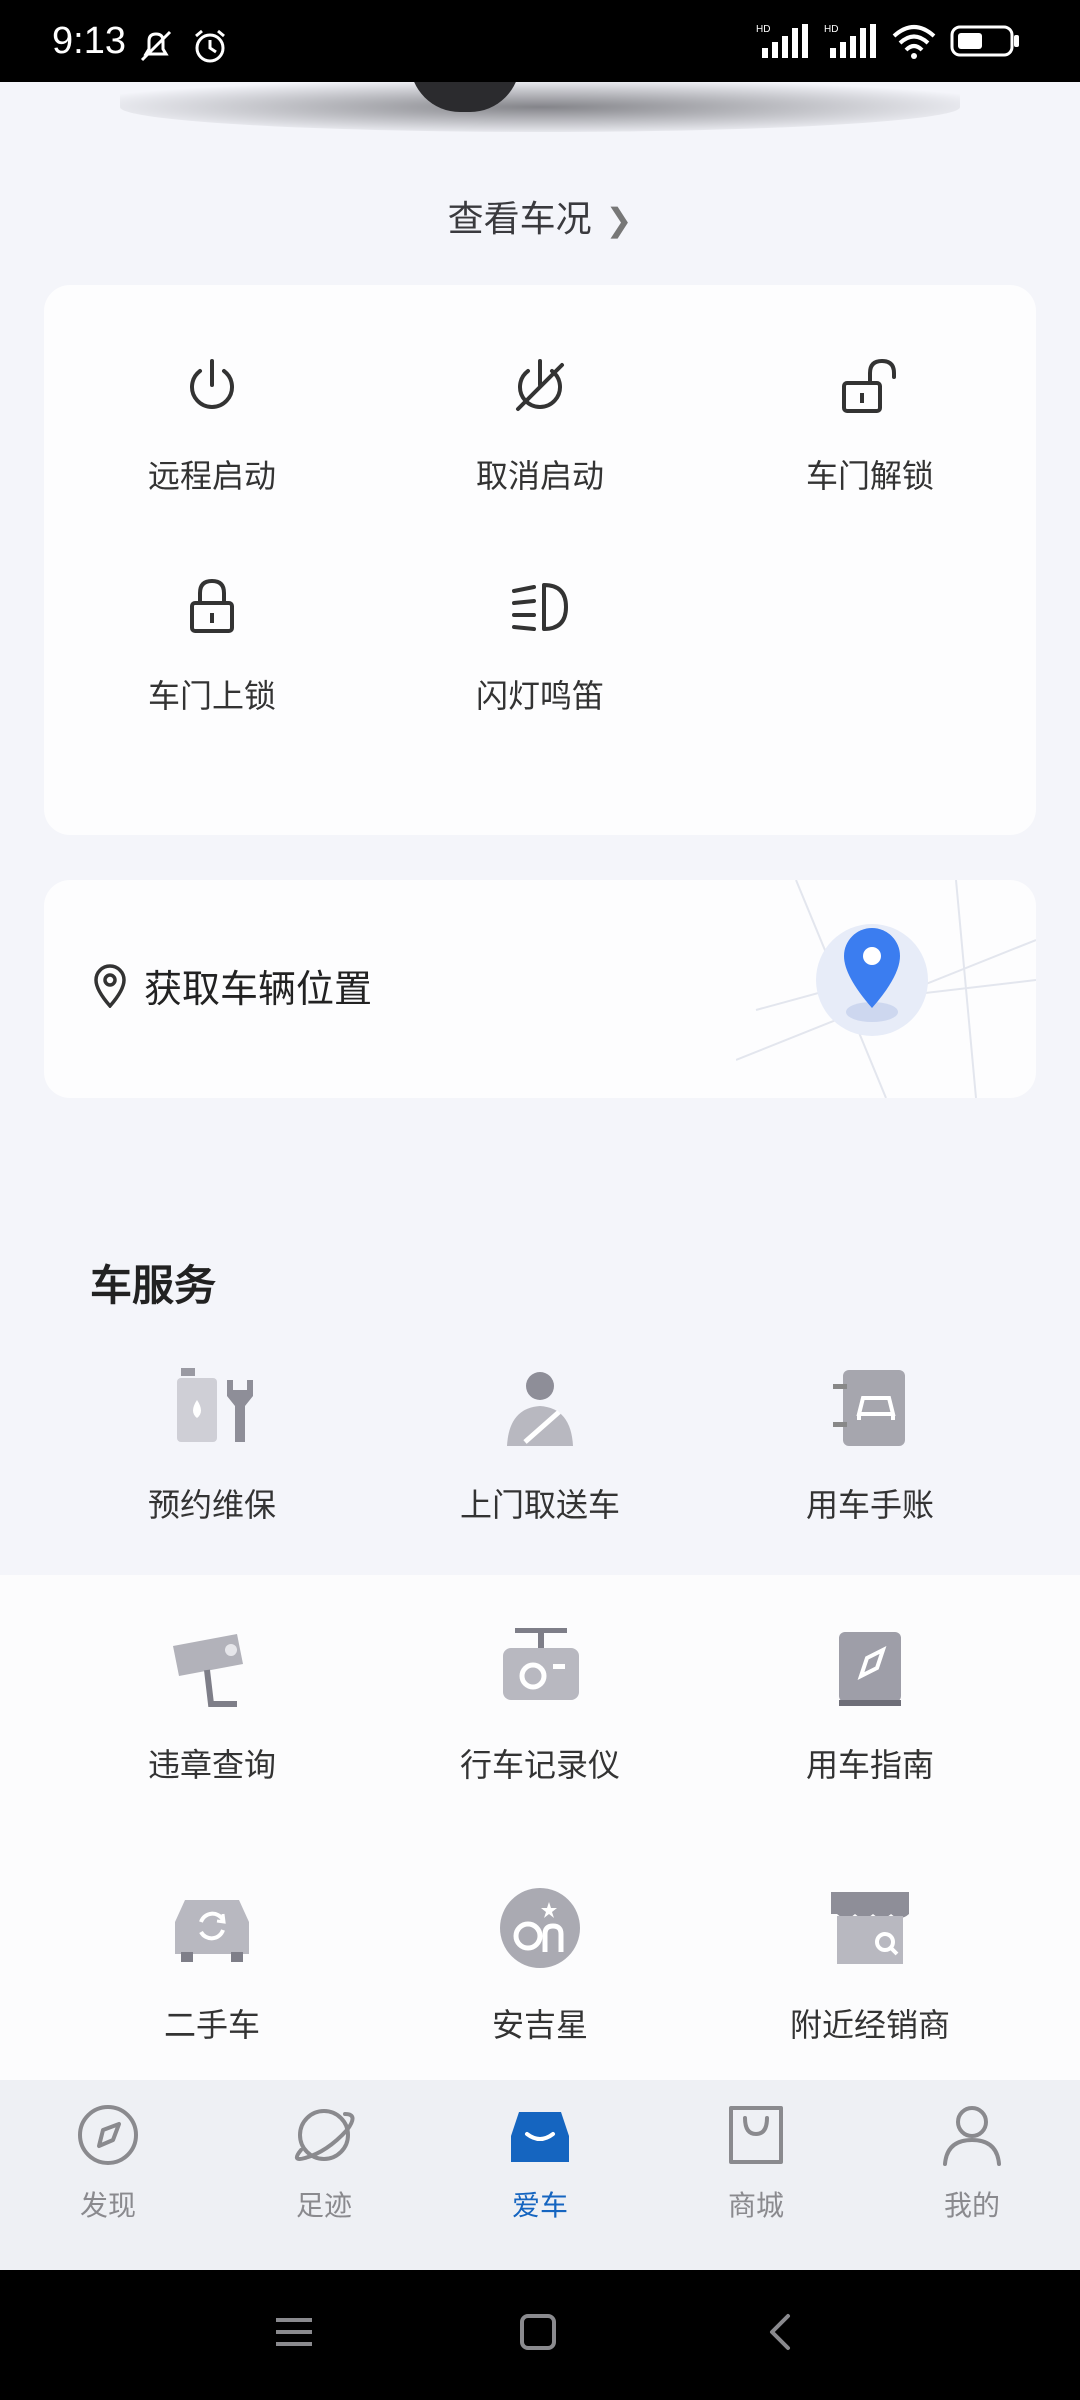 The height and width of the screenshot is (2400, 1080). Describe the element at coordinates (107, 2205) in the screenshot. I see `tab-discover-label: 发现` at that location.